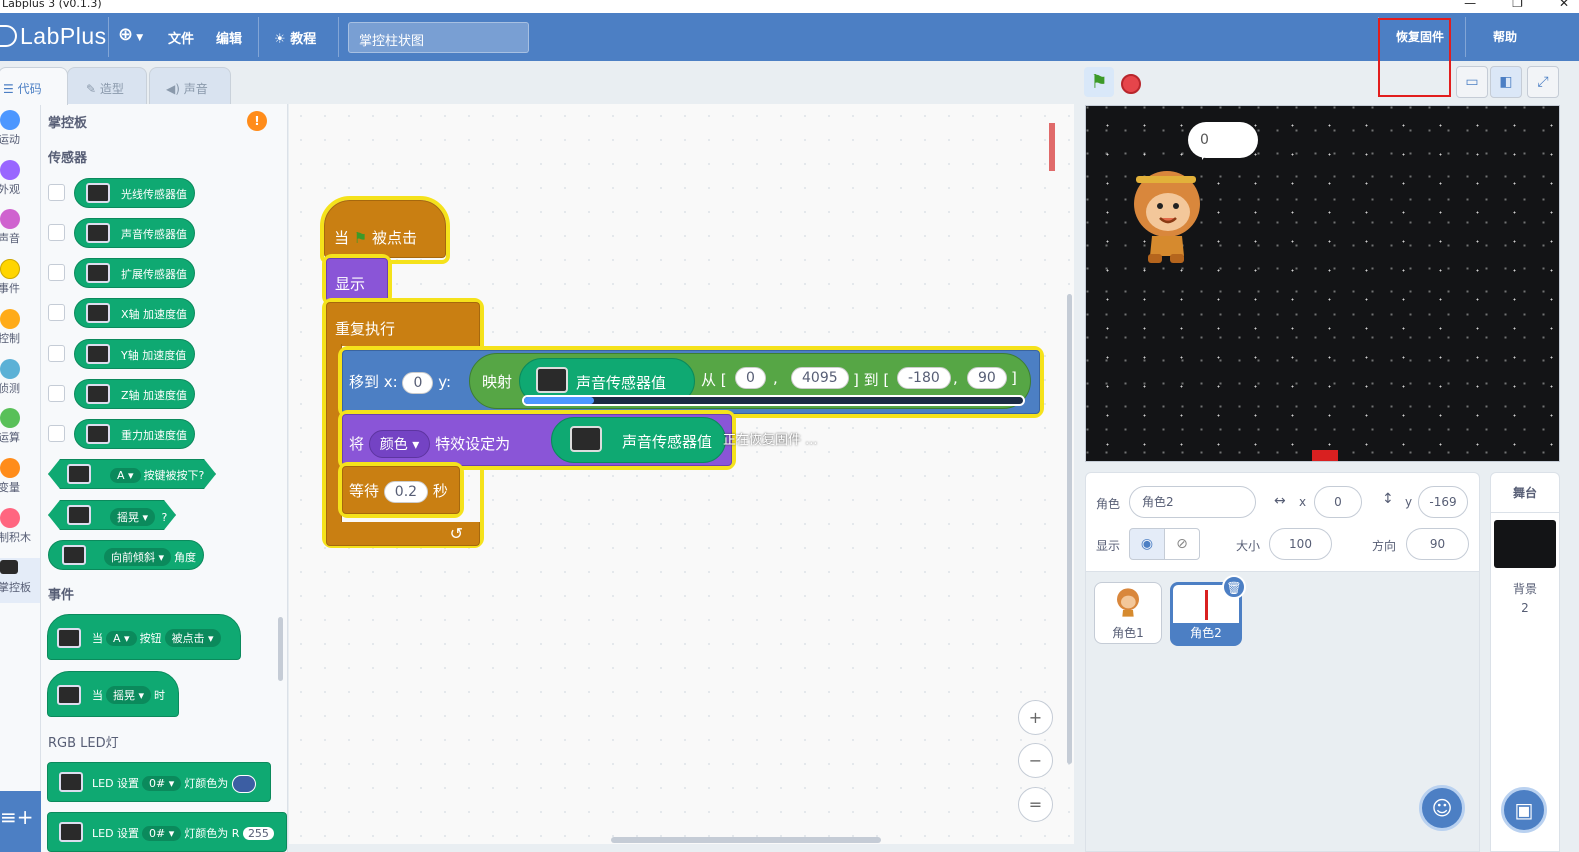 This screenshot has height=852, width=1579. I want to click on choose-sprite-button: ☺, so click(1442, 808).